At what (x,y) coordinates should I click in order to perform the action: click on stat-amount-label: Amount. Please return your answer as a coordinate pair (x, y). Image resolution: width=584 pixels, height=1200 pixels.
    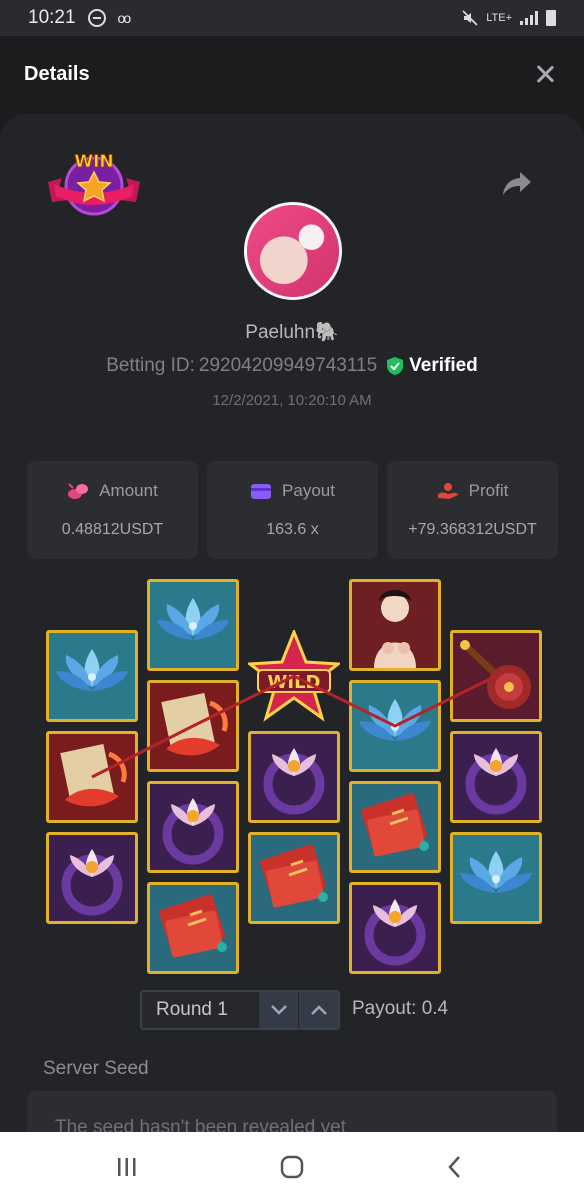
    Looking at the image, I should click on (128, 490).